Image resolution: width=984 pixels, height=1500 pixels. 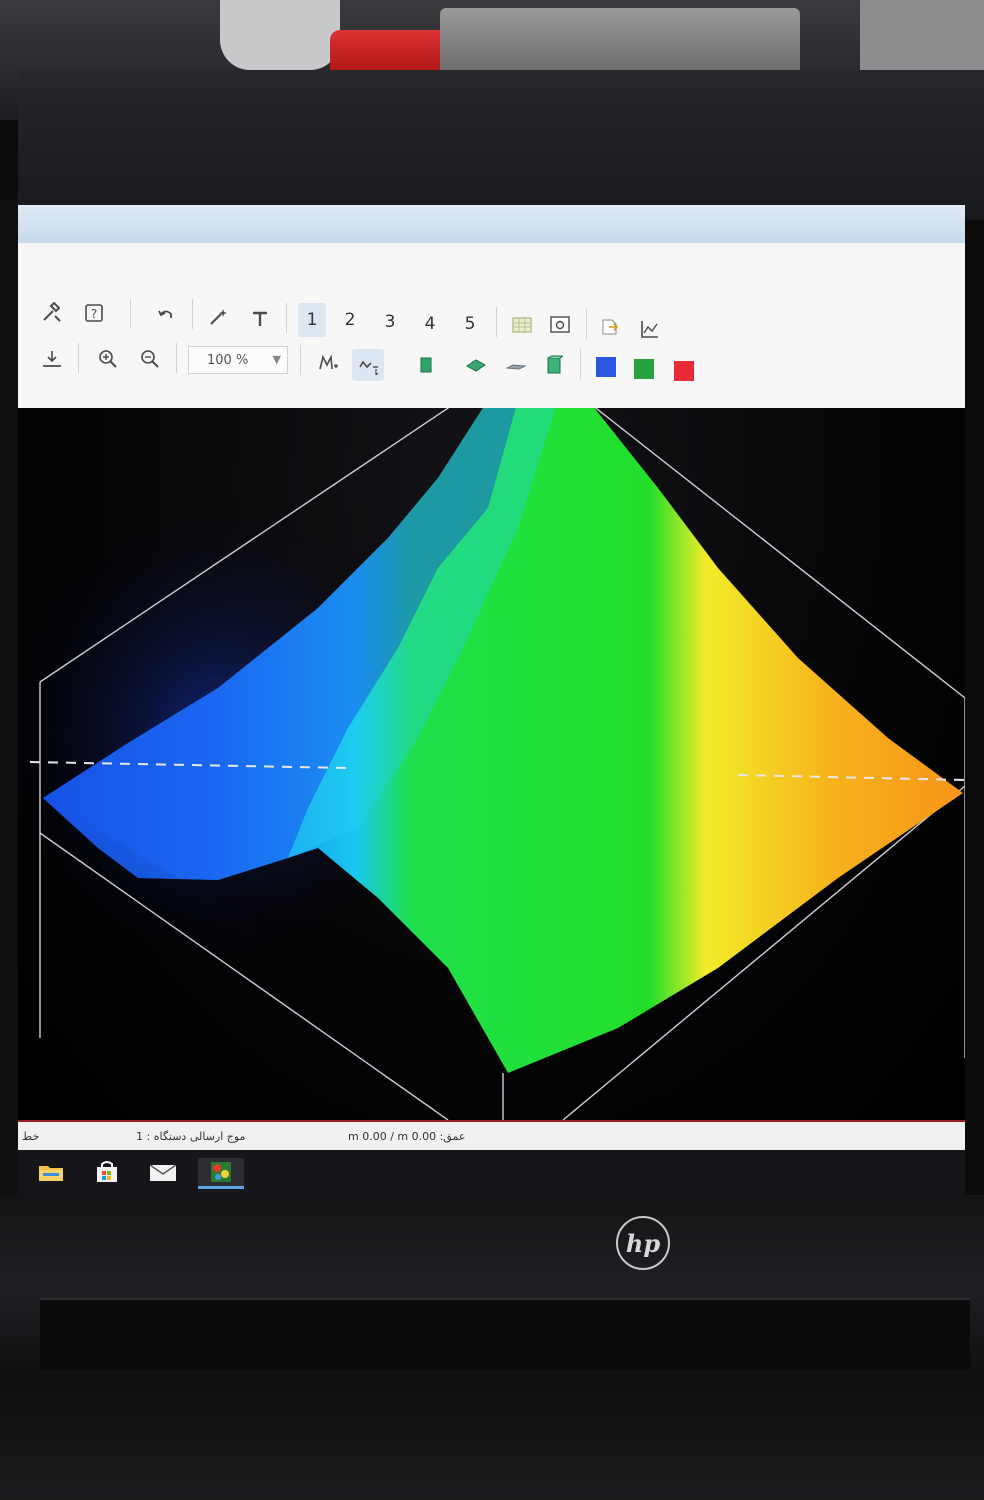 I want to click on zoom-level-select: 100 % ▼, so click(x=238, y=360).